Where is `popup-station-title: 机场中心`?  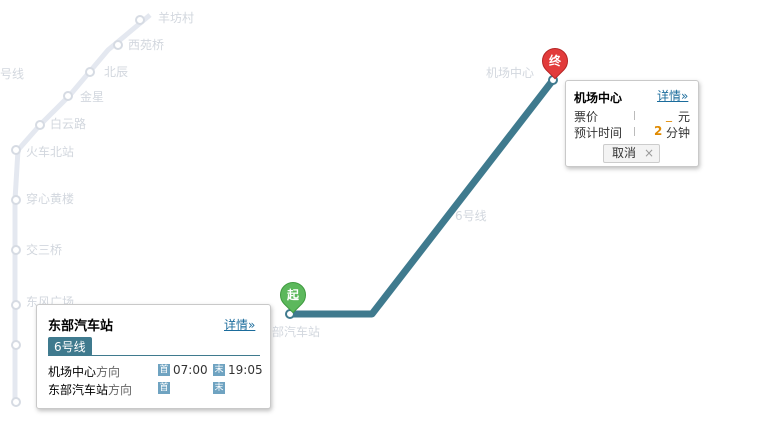
popup-station-title: 机场中心 is located at coordinates (598, 98).